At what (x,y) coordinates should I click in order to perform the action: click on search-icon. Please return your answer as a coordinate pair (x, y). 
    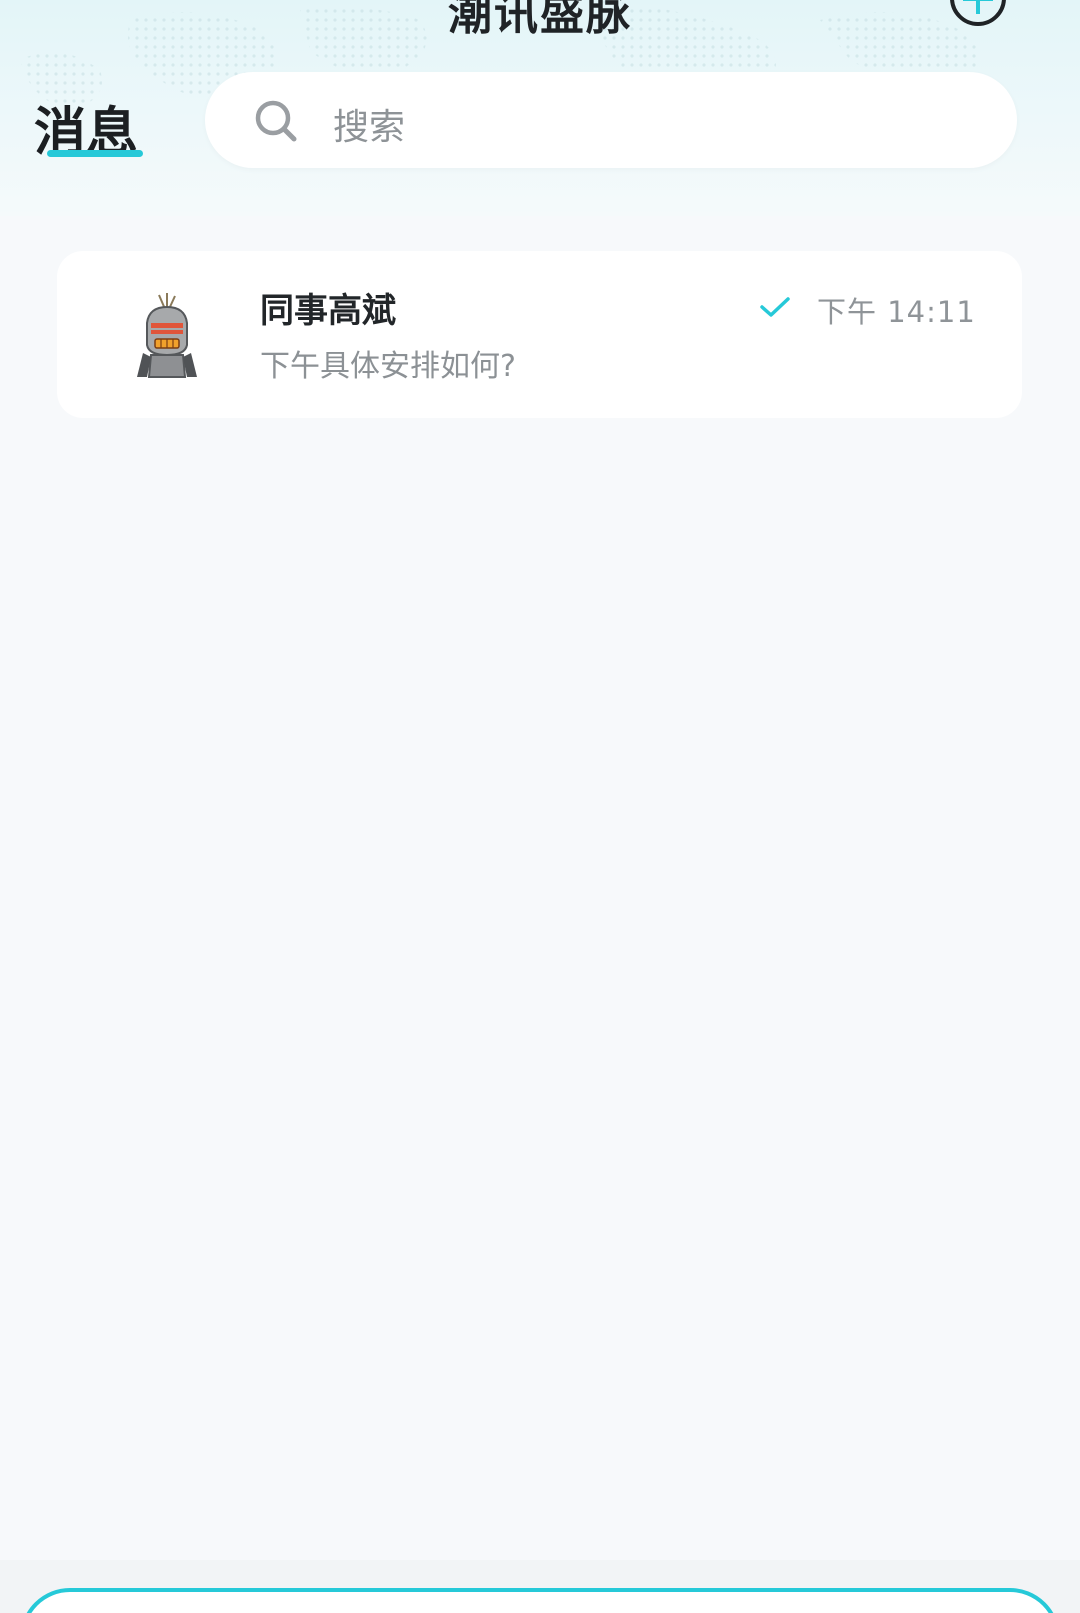
    Looking at the image, I should click on (276, 121).